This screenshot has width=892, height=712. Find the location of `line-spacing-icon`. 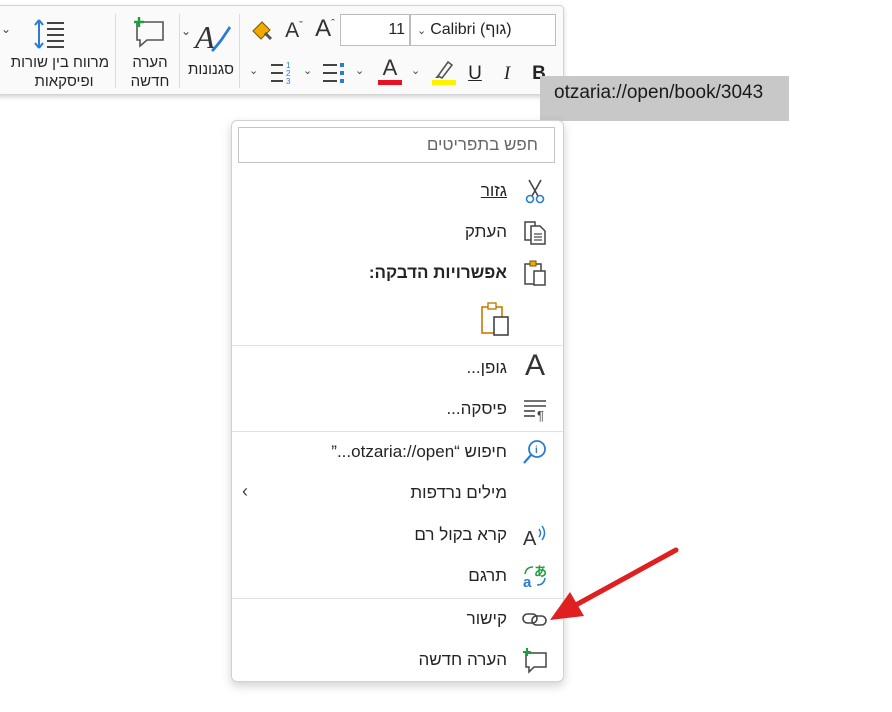

line-spacing-icon is located at coordinates (49, 34).